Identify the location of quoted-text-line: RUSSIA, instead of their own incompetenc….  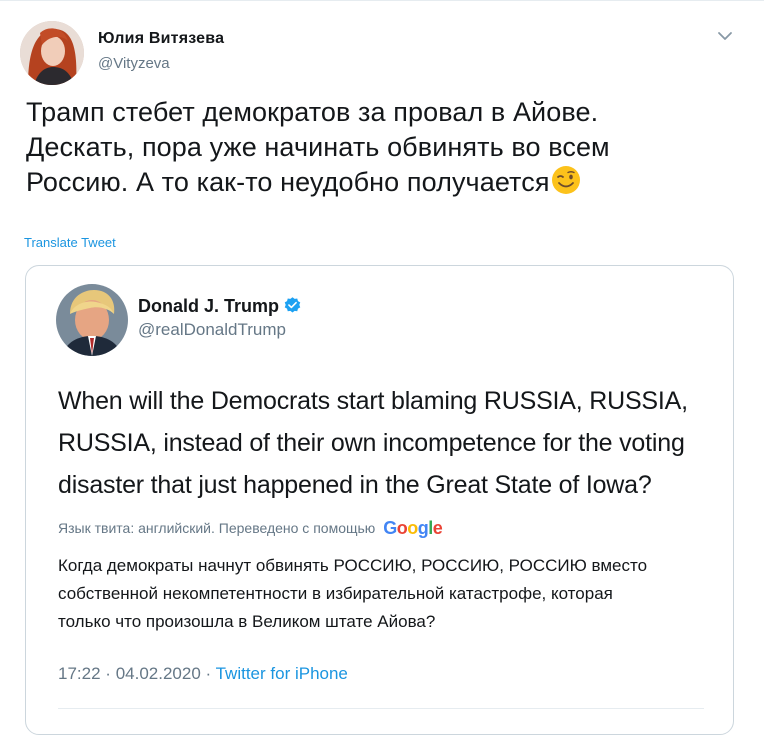
(371, 443).